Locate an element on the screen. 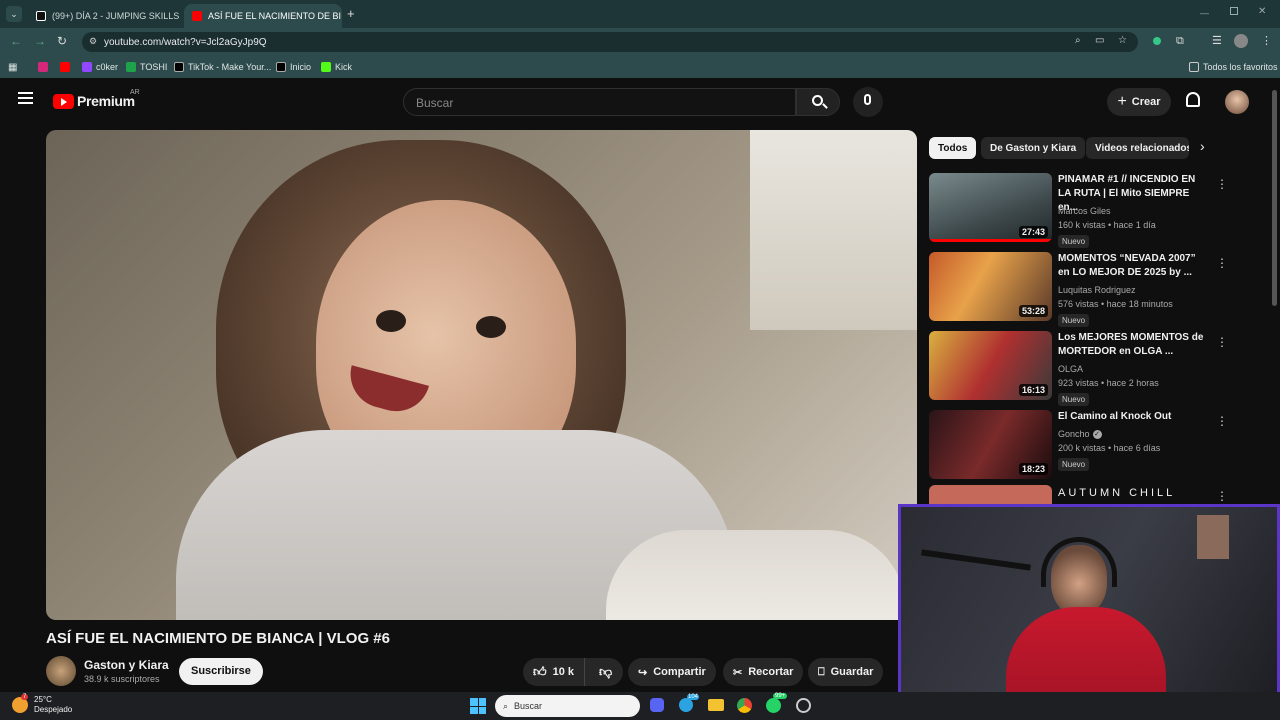 The image size is (1280, 720). minimize-icon: — is located at coordinates (1204, 13).